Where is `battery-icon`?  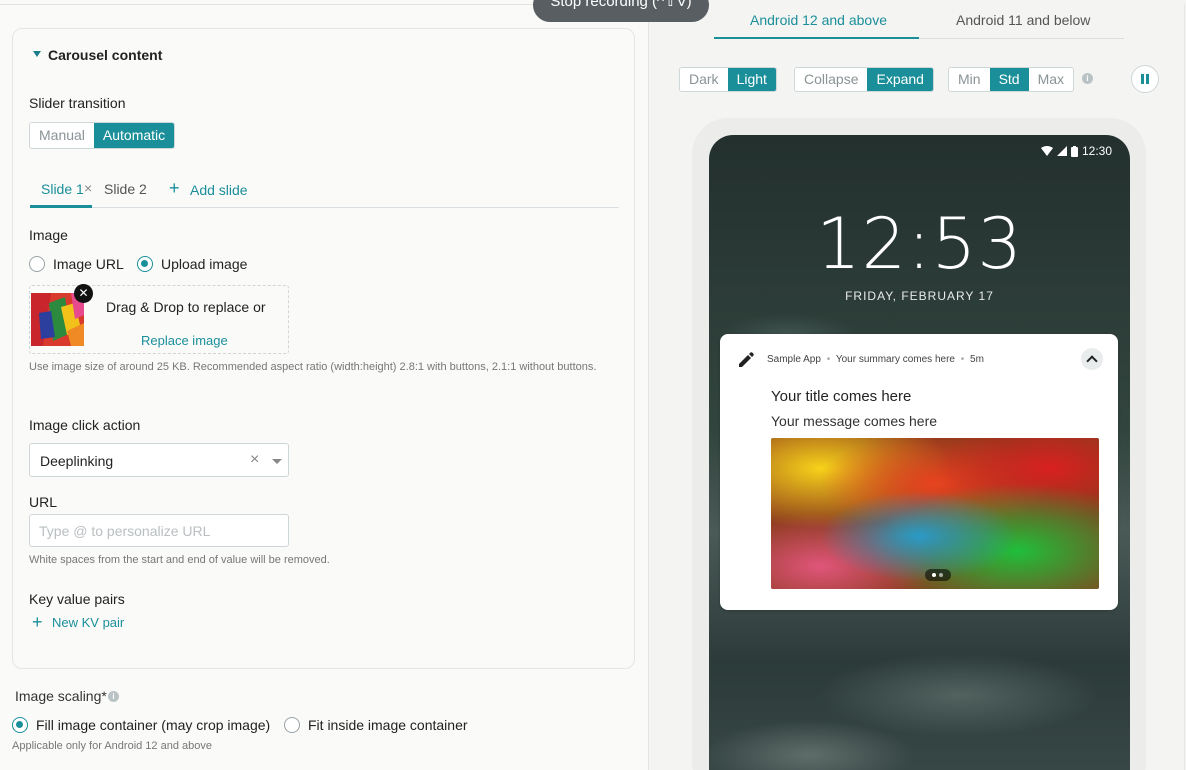 battery-icon is located at coordinates (1074, 151).